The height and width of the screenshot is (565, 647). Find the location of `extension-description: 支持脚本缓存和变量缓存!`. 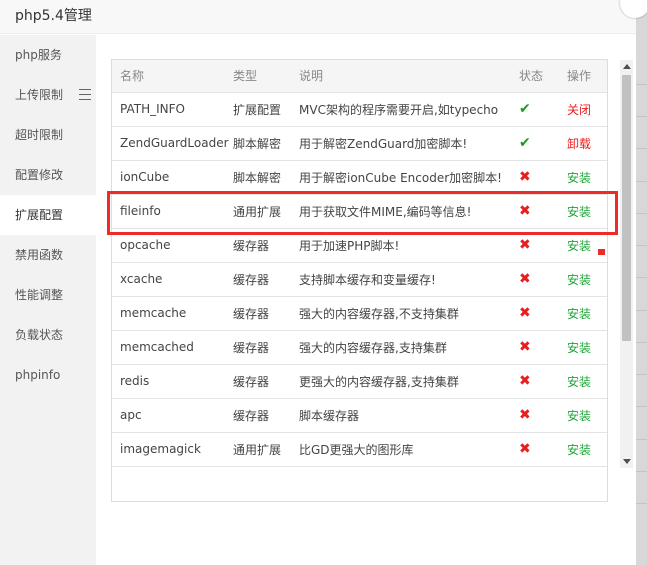

extension-description: 支持脚本缓存和变量缓存! is located at coordinates (409, 279).